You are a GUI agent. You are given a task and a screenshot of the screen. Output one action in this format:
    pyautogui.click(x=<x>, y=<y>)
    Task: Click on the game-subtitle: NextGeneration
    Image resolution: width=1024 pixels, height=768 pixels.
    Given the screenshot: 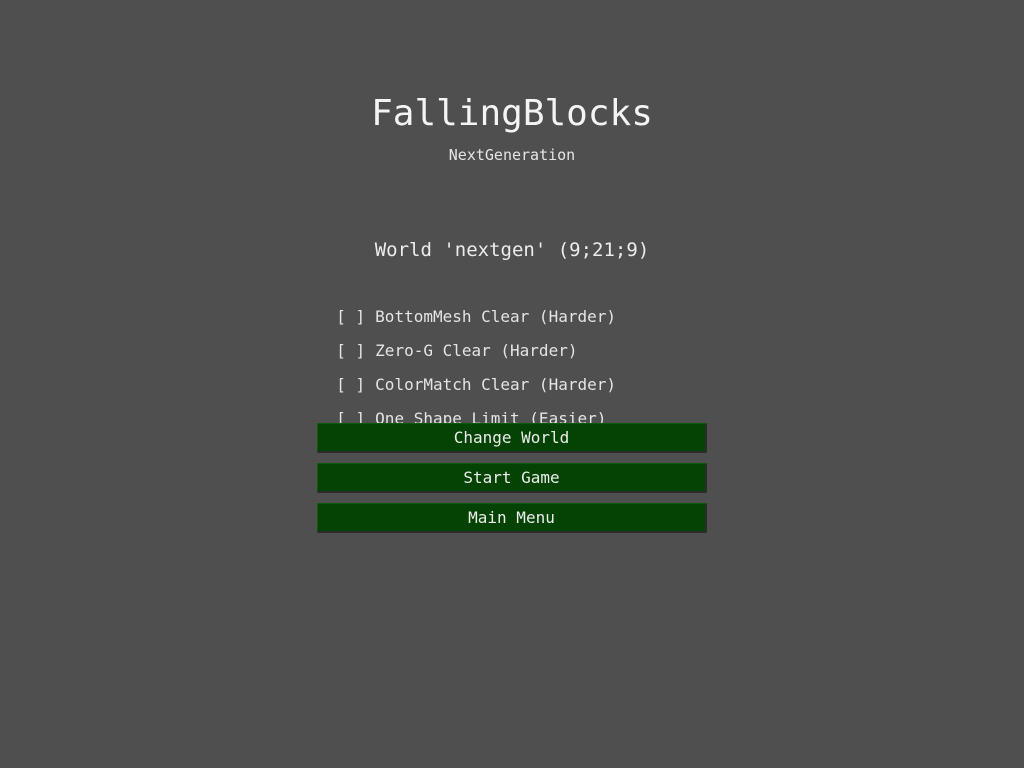 What is the action you would take?
    pyautogui.click(x=512, y=155)
    